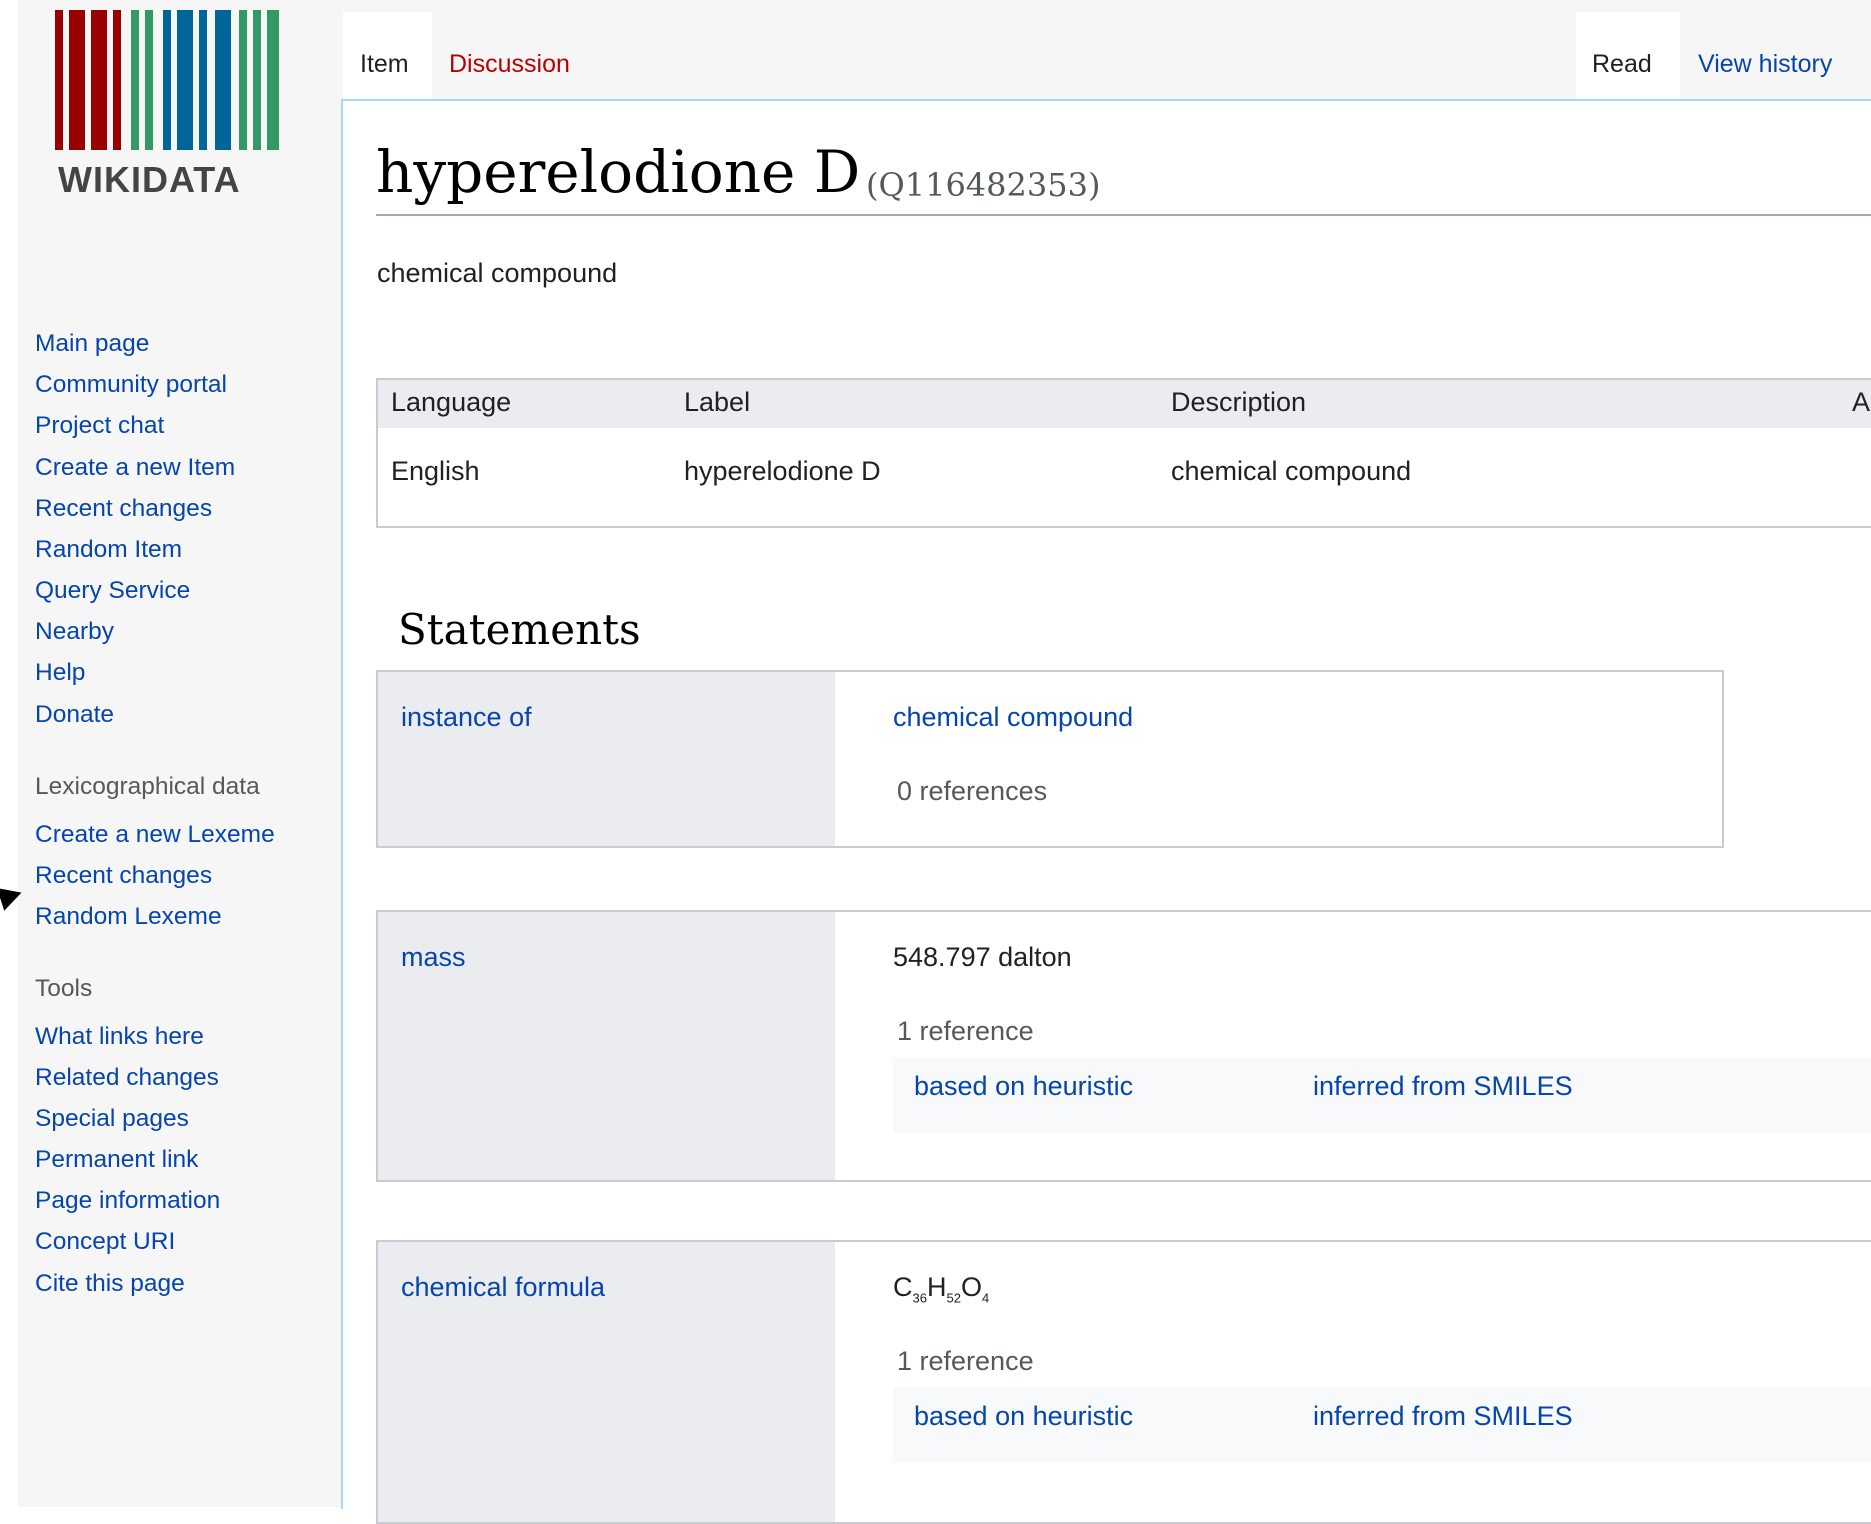  Describe the element at coordinates (149, 180) in the screenshot. I see `wikidata-wordmark: WIKIDATA` at that location.